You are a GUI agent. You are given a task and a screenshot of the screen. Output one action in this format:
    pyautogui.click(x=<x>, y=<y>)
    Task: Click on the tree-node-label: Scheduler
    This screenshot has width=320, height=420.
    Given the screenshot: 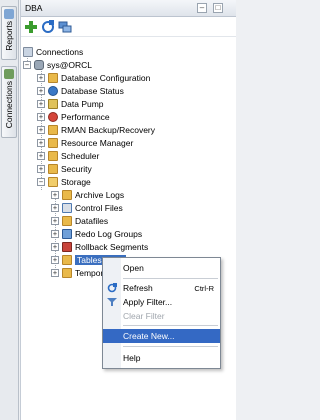 What is the action you would take?
    pyautogui.click(x=80, y=155)
    